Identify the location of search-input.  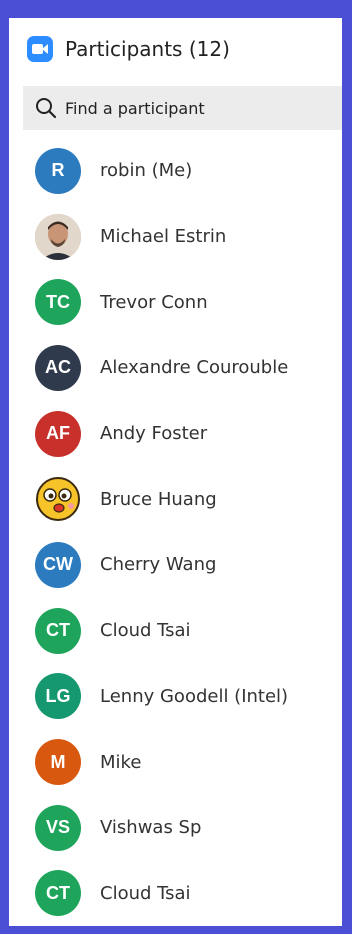
(190, 108).